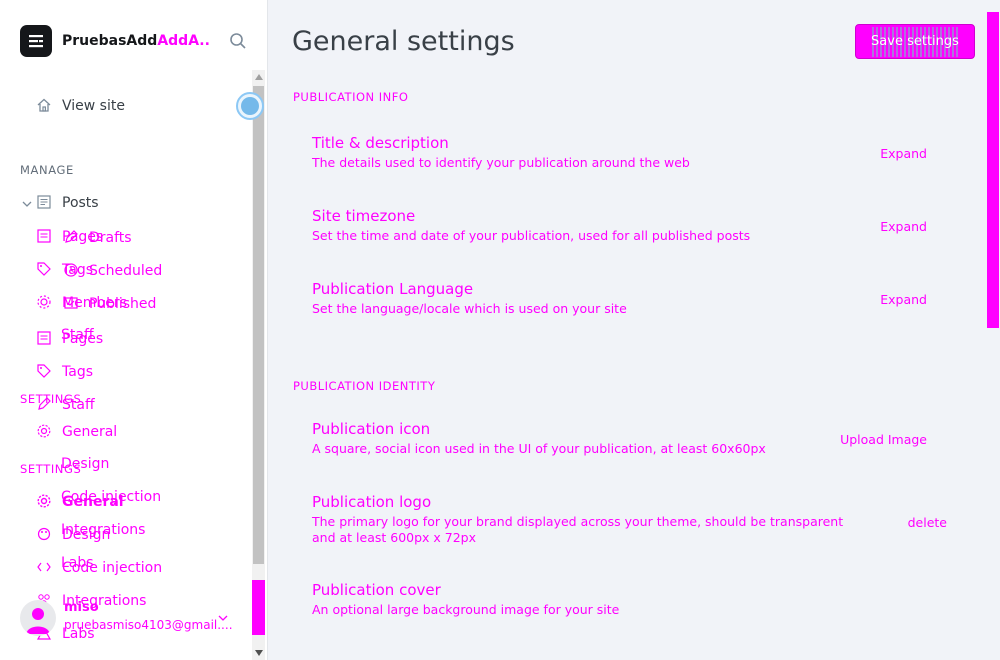 The height and width of the screenshot is (660, 1000). I want to click on section-label-publication-info: PUBLICATION INFO, so click(351, 97).